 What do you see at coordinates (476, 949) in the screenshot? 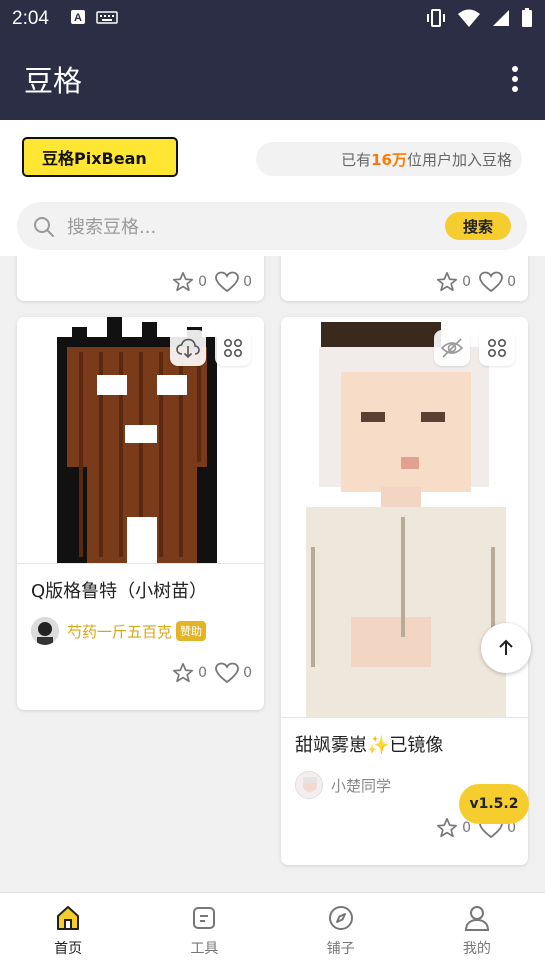
I see `nav-label: 我的` at bounding box center [476, 949].